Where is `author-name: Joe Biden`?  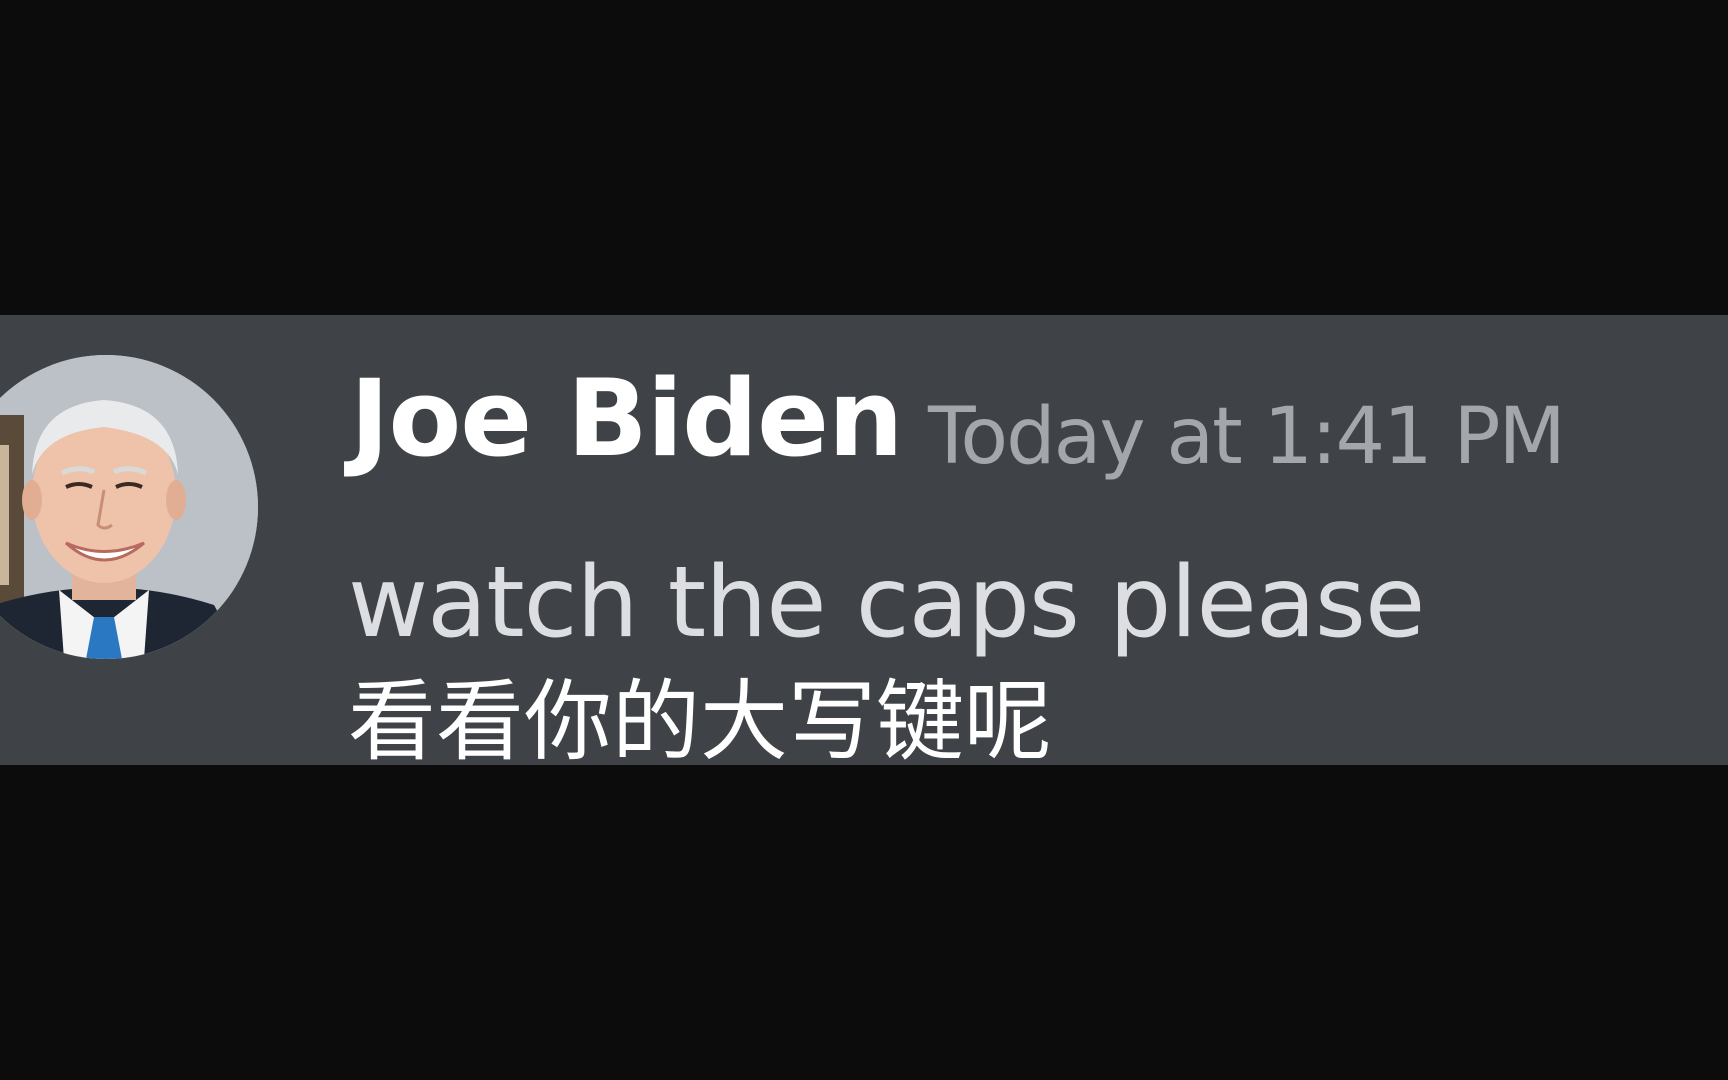 author-name: Joe Biden is located at coordinates (626, 419).